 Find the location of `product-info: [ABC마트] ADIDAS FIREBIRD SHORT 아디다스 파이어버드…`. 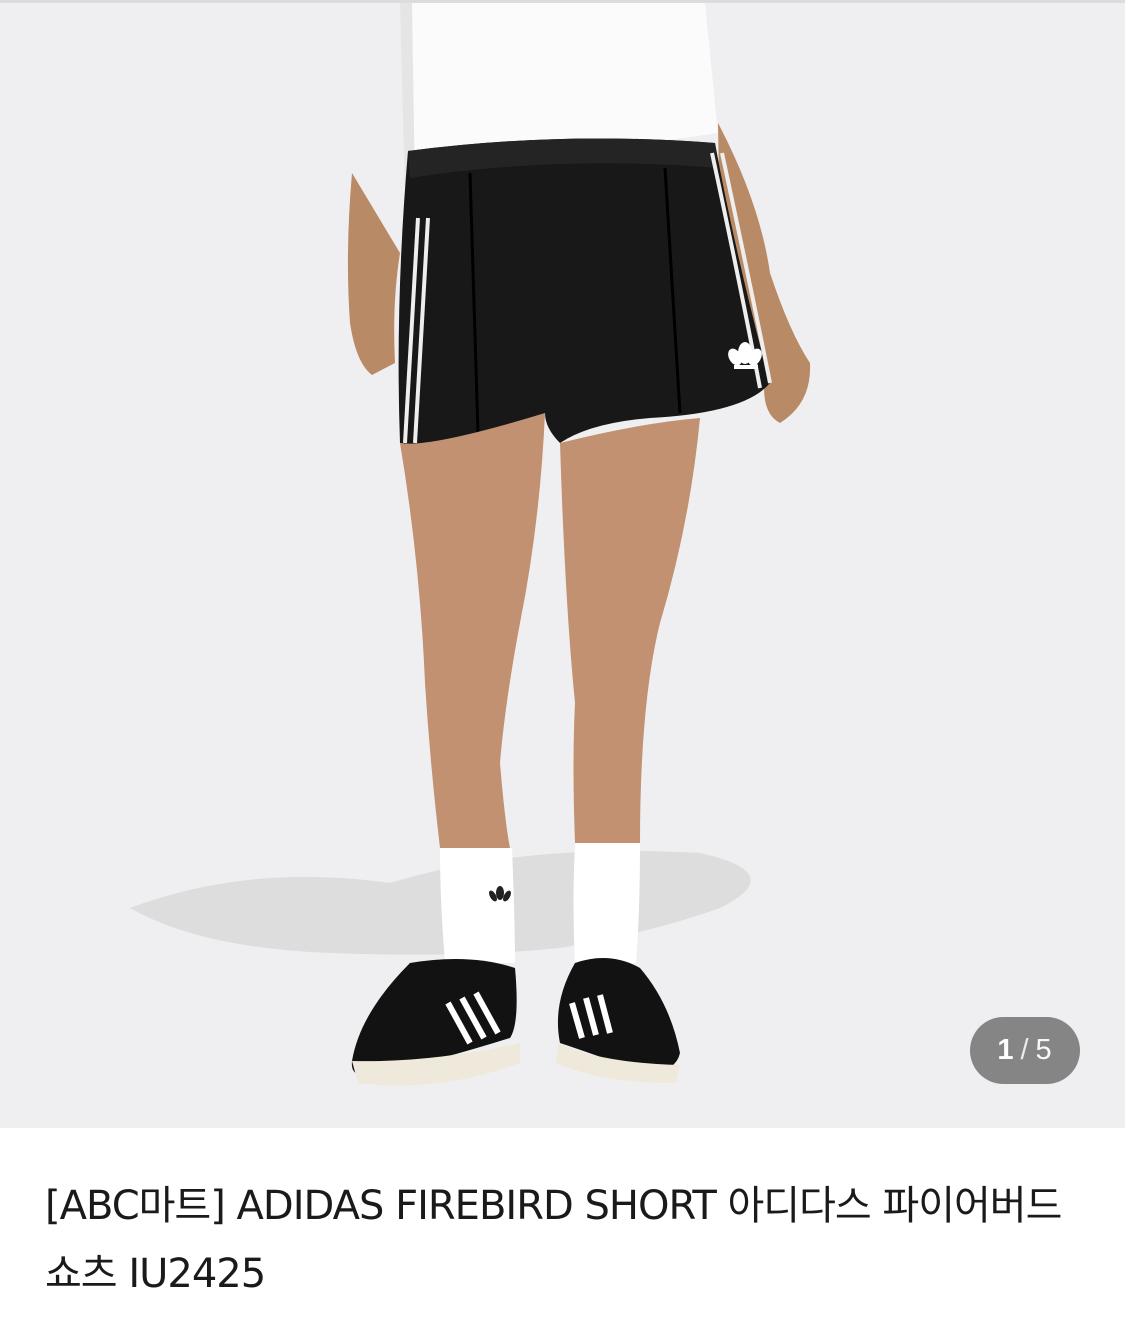

product-info: [ABC마트] ADIDAS FIREBIRD SHORT 아디다스 파이어버드… is located at coordinates (565, 1240).